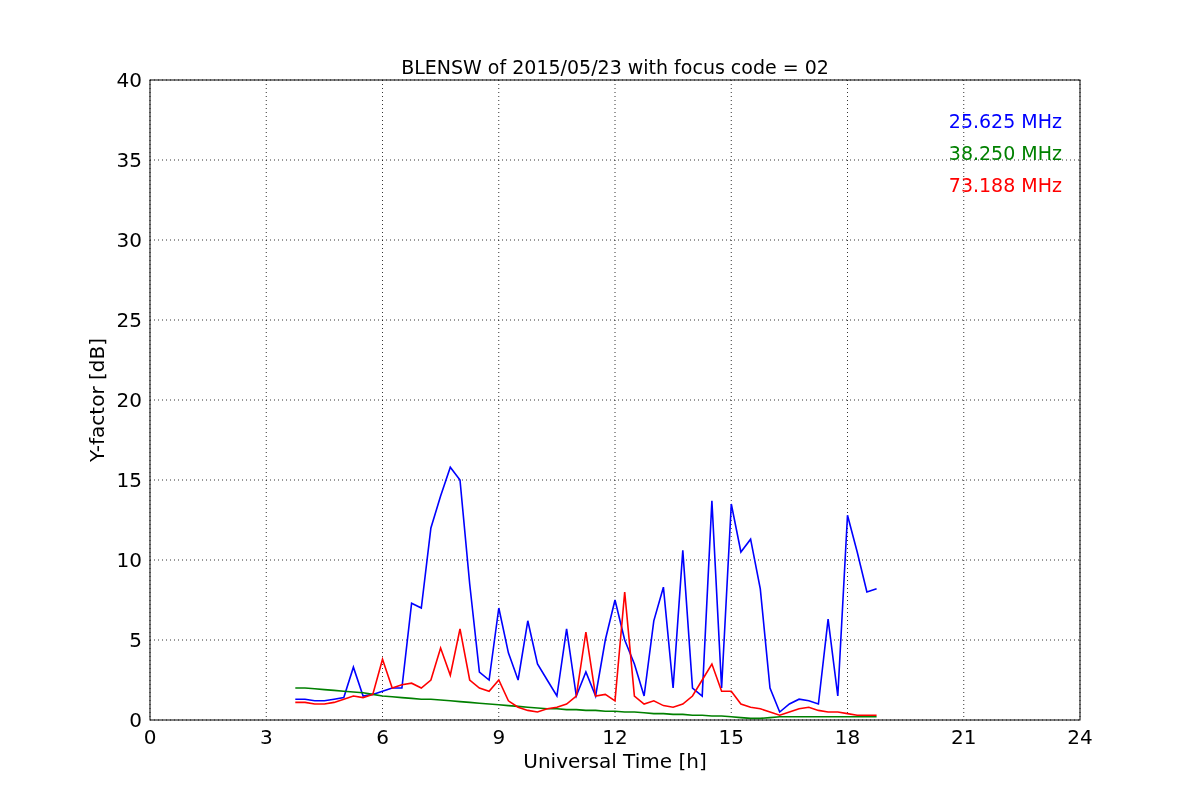 Image resolution: width=1200 pixels, height=800 pixels. Describe the element at coordinates (135, 720) in the screenshot. I see `y-tick-label: 0` at that location.